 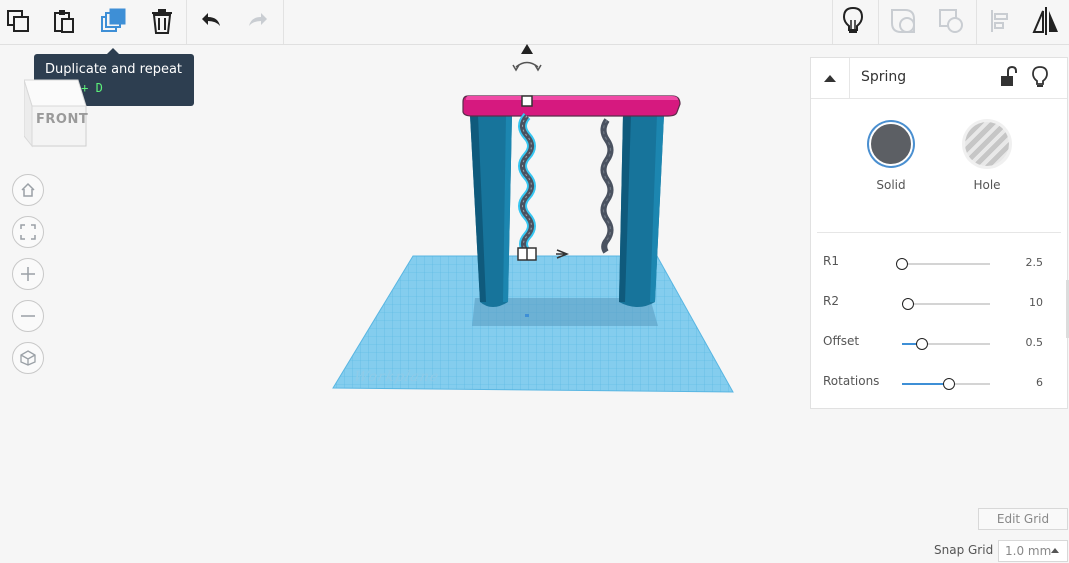 I want to click on solid-label: Solid, so click(x=891, y=185).